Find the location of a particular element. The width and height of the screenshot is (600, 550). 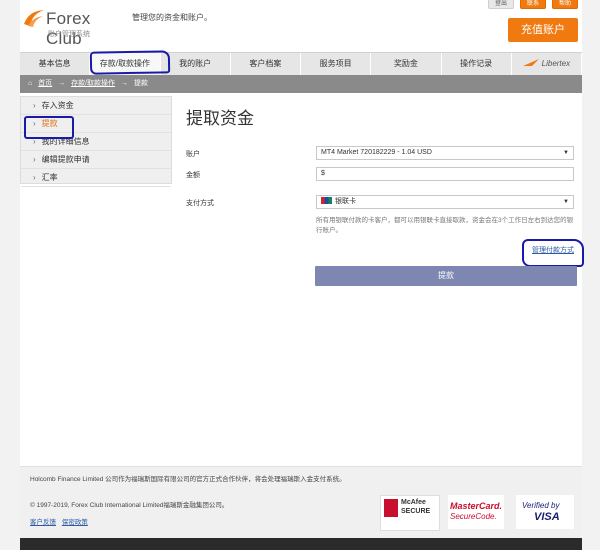

amount-label: 金额 is located at coordinates (193, 175).